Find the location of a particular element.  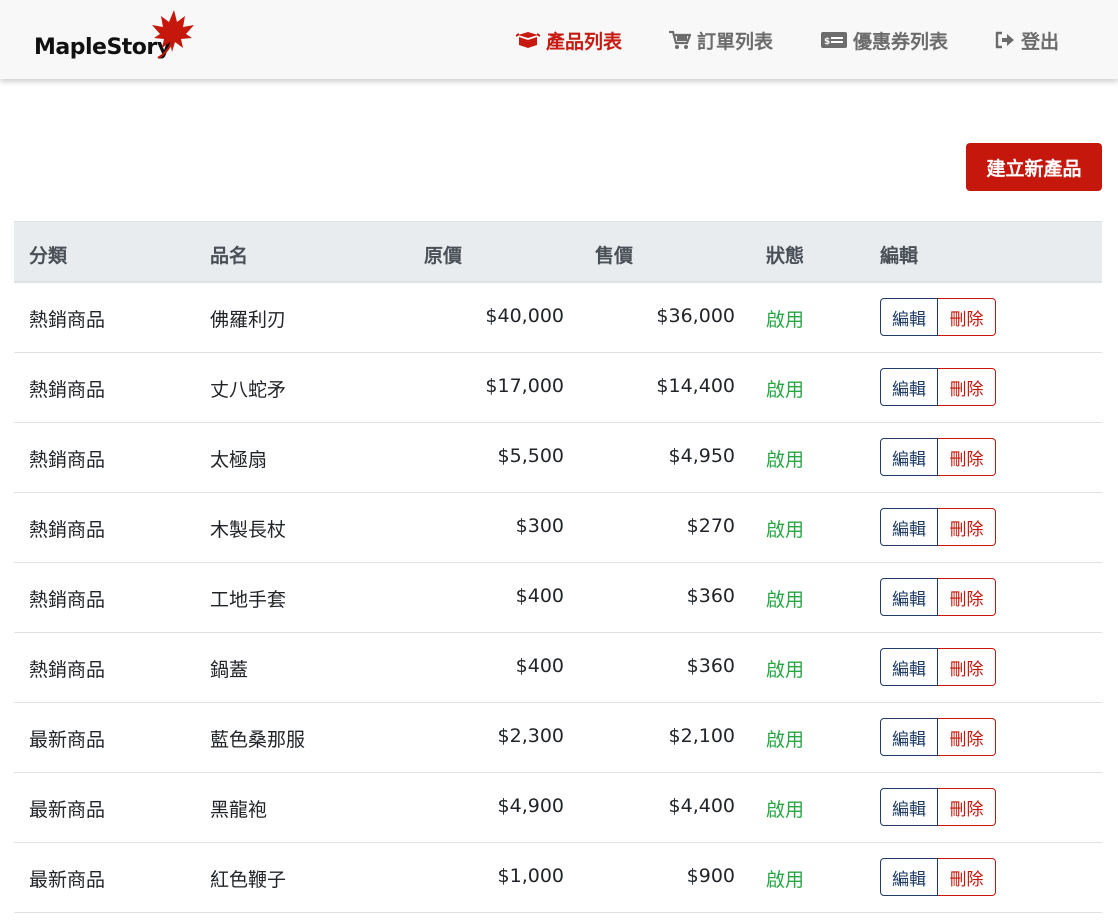

nav-item-label: 登出 is located at coordinates (1040, 41).